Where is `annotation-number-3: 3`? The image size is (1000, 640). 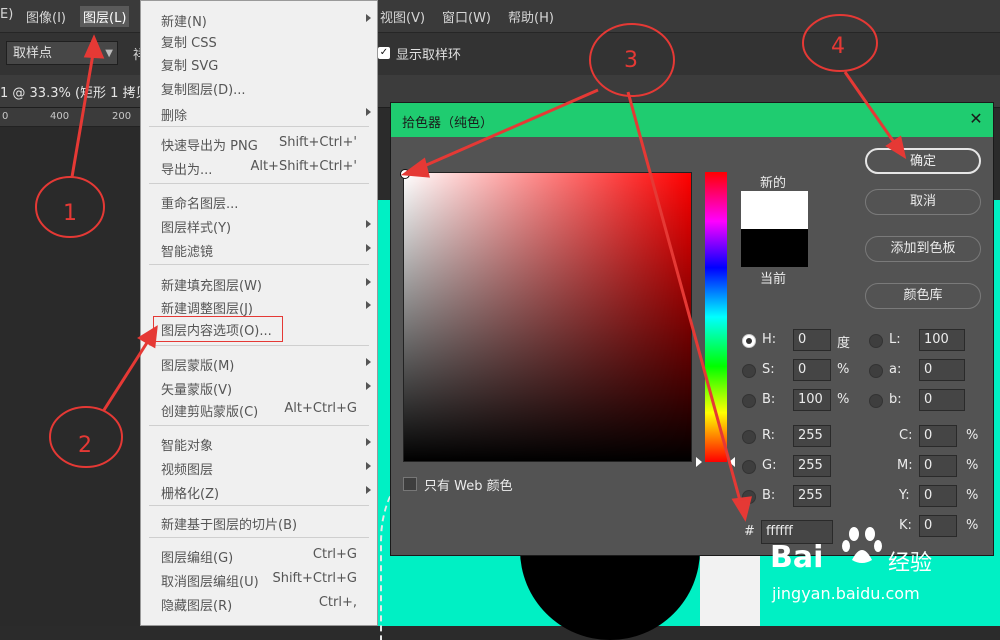 annotation-number-3: 3 is located at coordinates (631, 60).